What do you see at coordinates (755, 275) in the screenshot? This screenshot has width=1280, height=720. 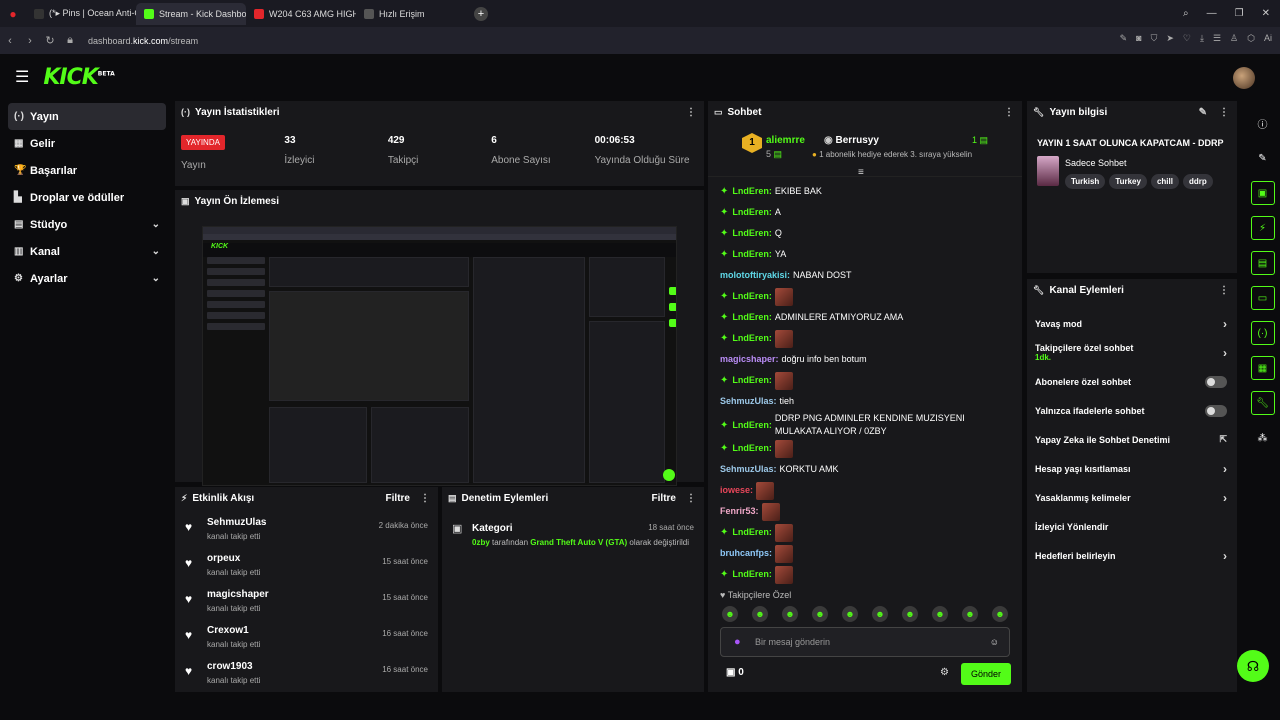 I see `chat-username: molotoftiryakisi:` at bounding box center [755, 275].